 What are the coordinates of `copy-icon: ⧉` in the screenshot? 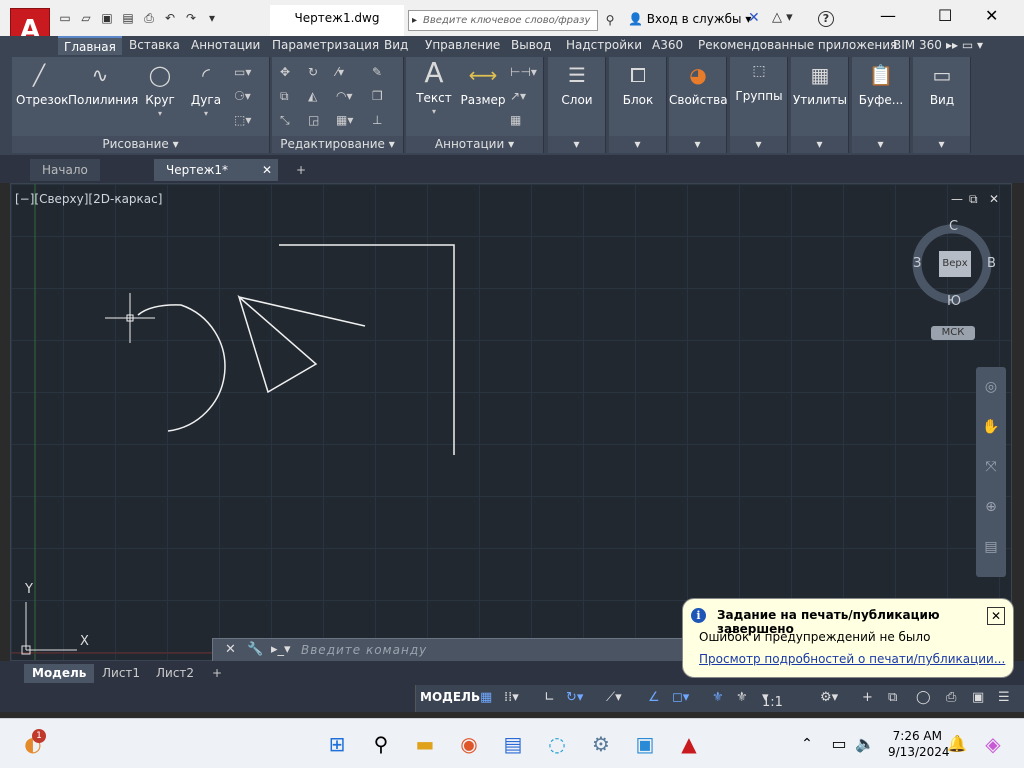 It's located at (284, 96).